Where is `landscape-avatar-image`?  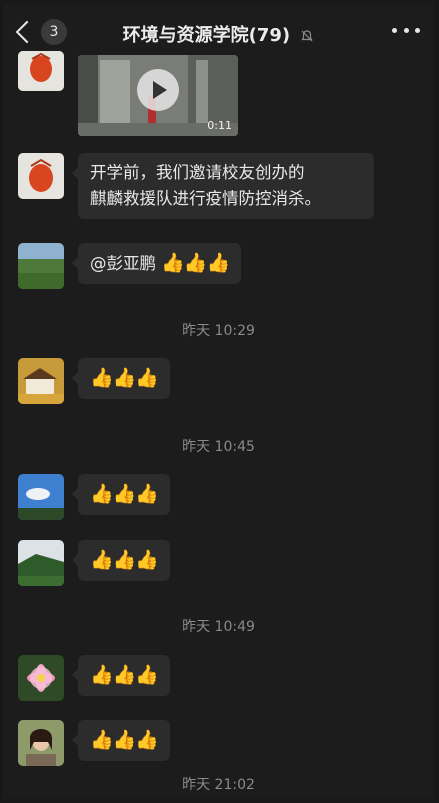 landscape-avatar-image is located at coordinates (41, 266).